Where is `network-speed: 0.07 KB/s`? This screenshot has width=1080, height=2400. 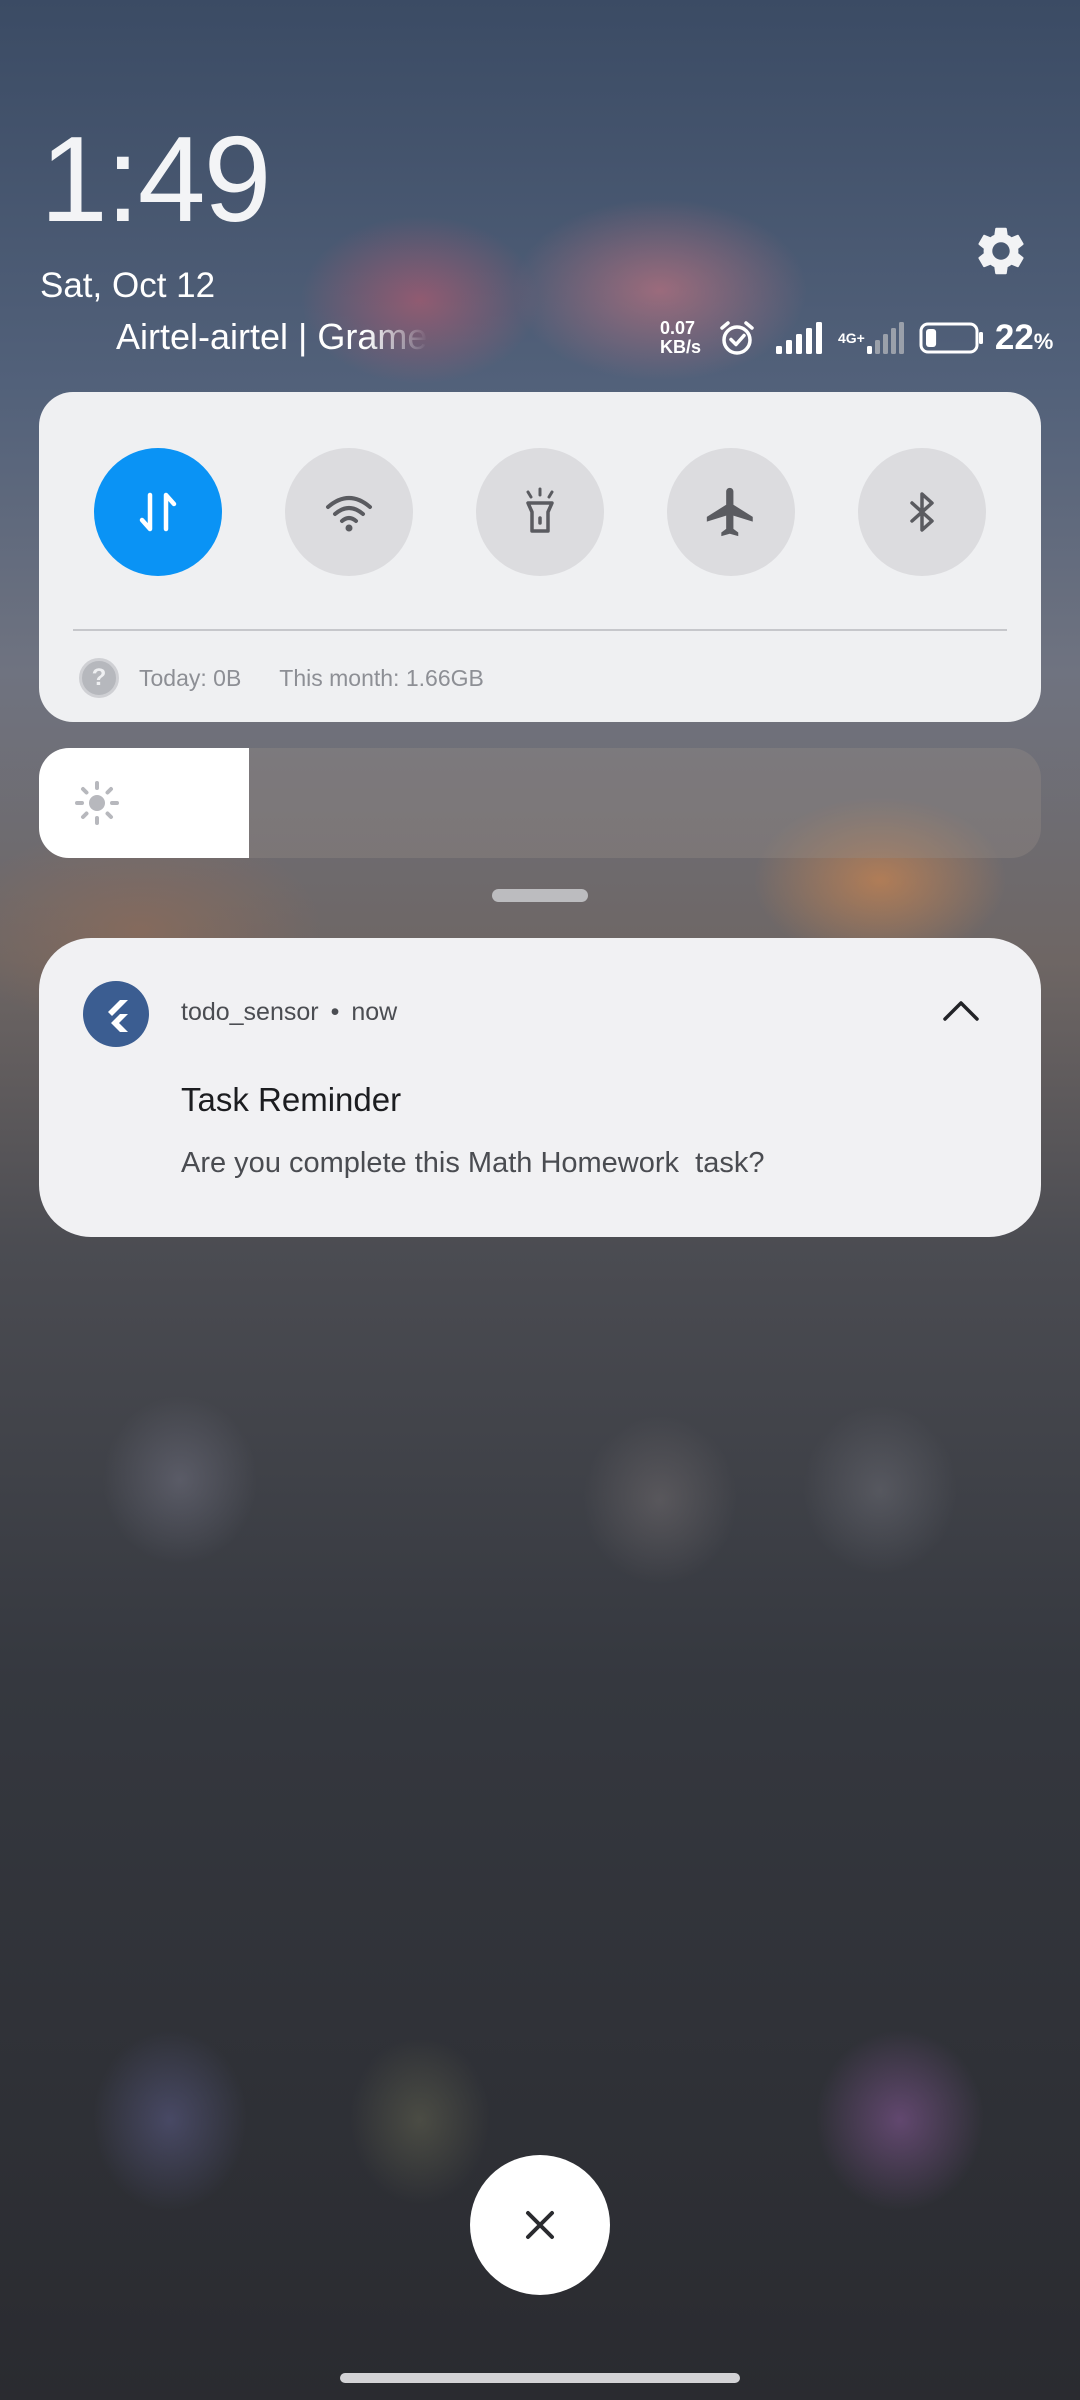 network-speed: 0.07 KB/s is located at coordinates (682, 338).